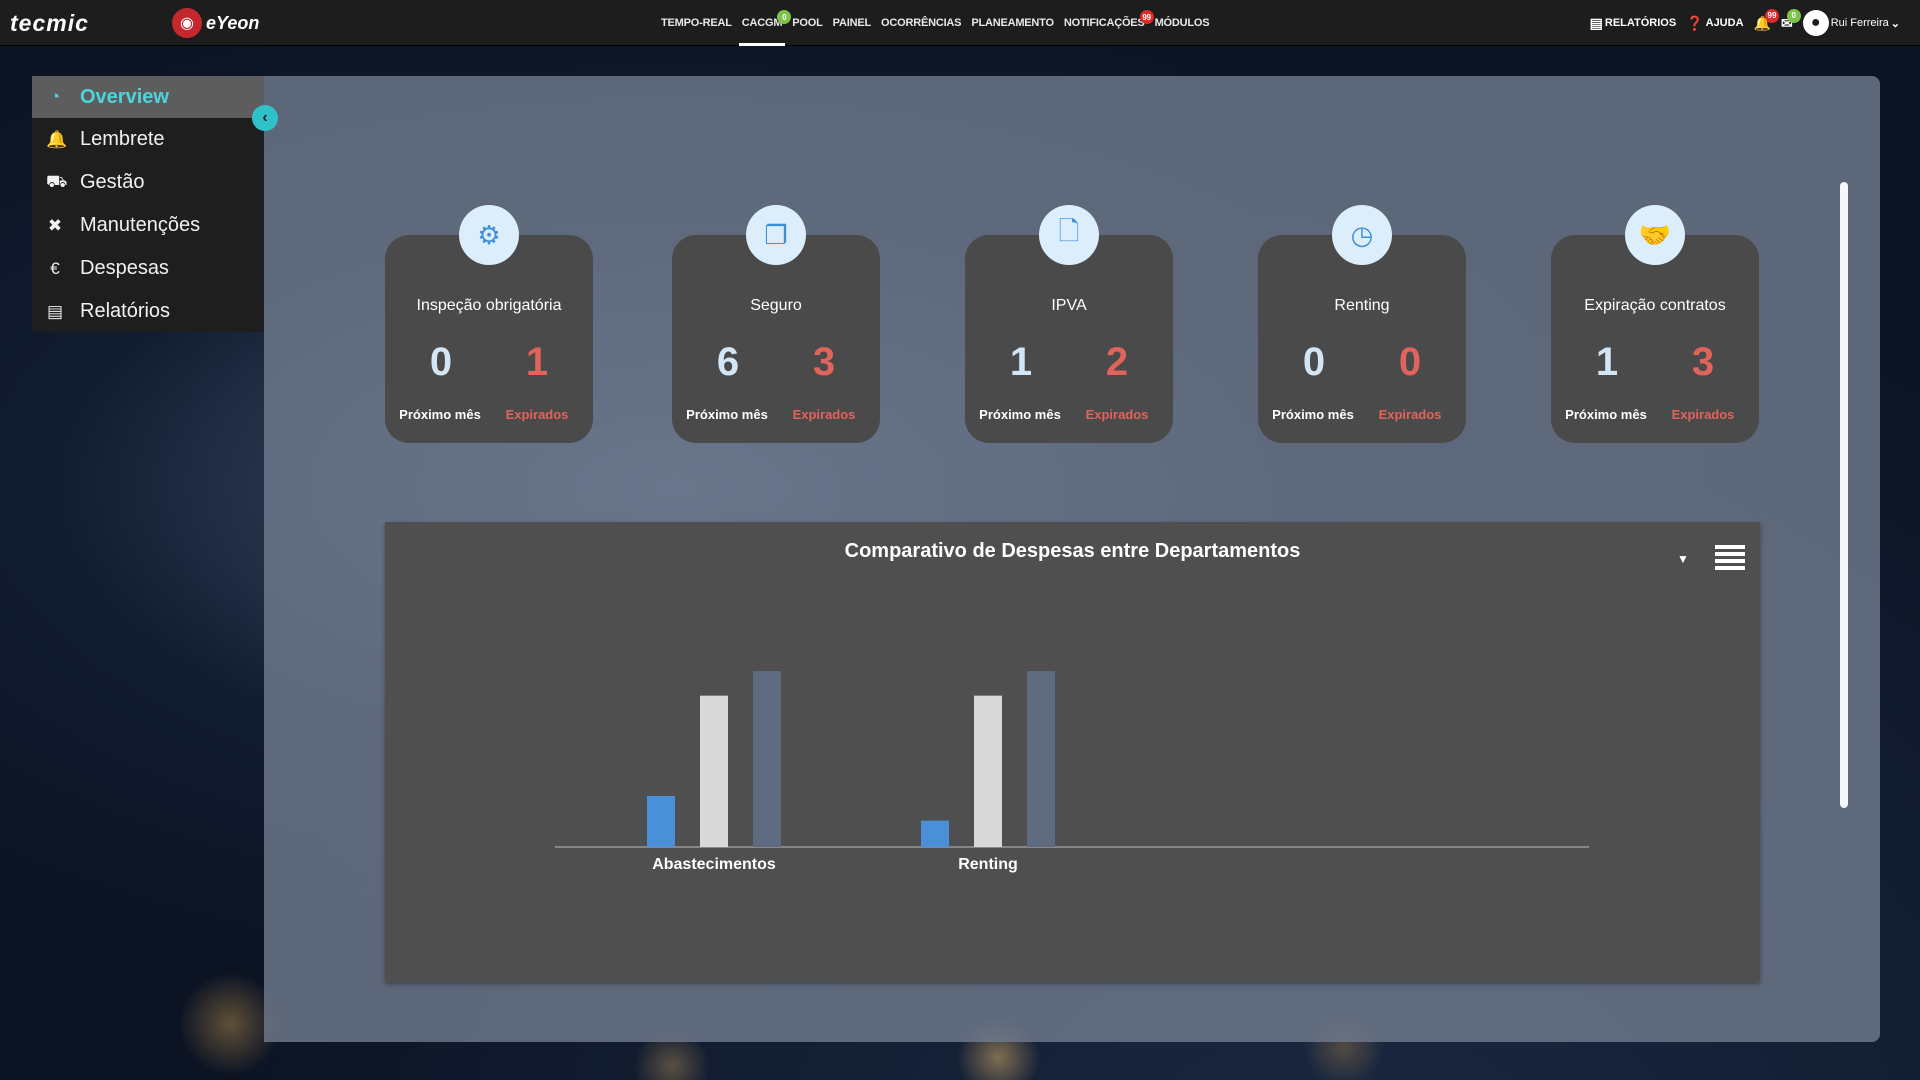  What do you see at coordinates (1640, 23) in the screenshot?
I see `reports-label: RELATÓRIOS` at bounding box center [1640, 23].